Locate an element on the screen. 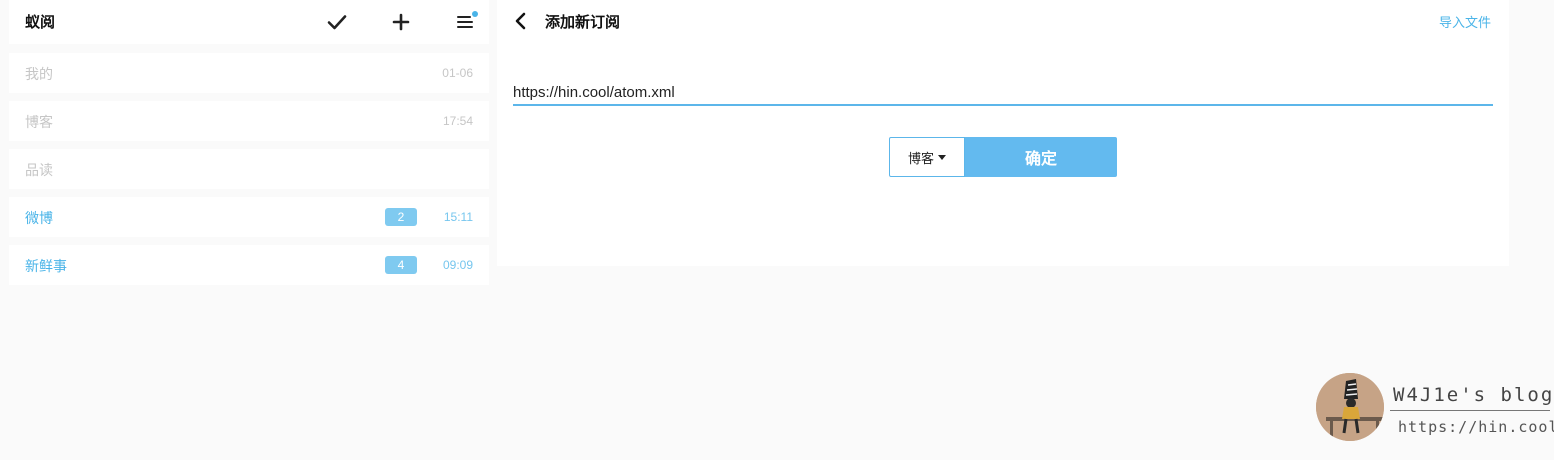  caret-down-icon is located at coordinates (942, 157).